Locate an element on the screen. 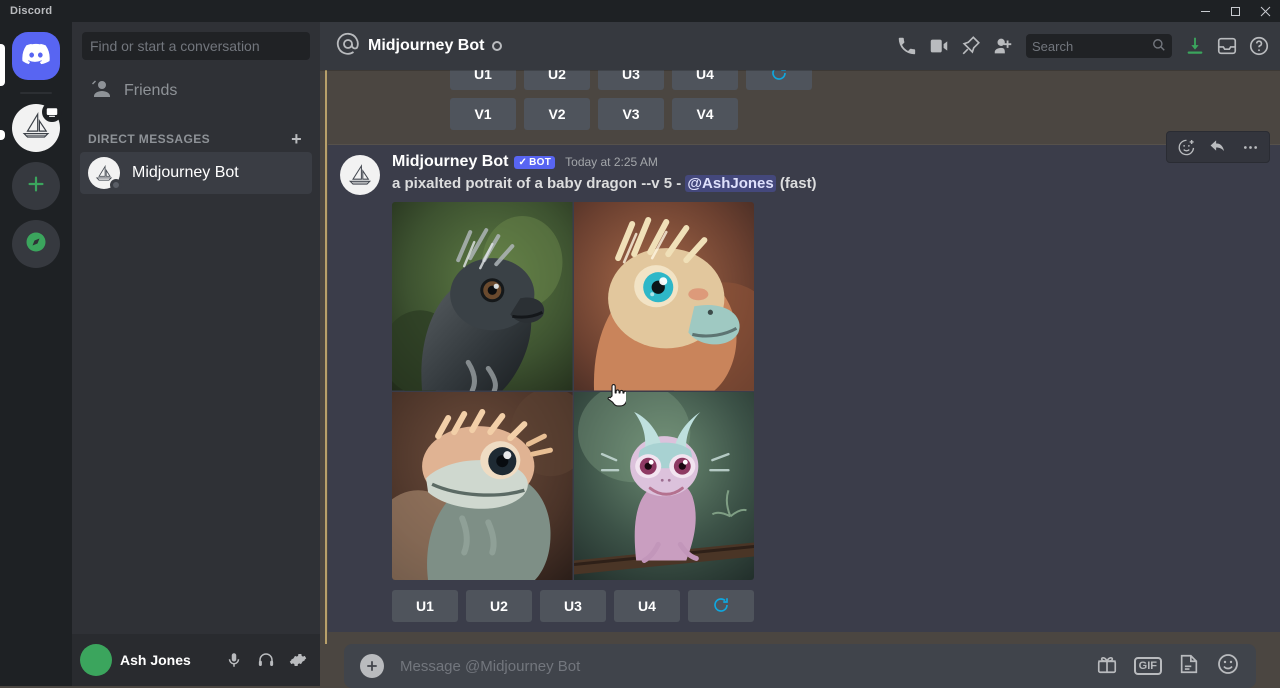  rail-item-explore is located at coordinates (36, 244).